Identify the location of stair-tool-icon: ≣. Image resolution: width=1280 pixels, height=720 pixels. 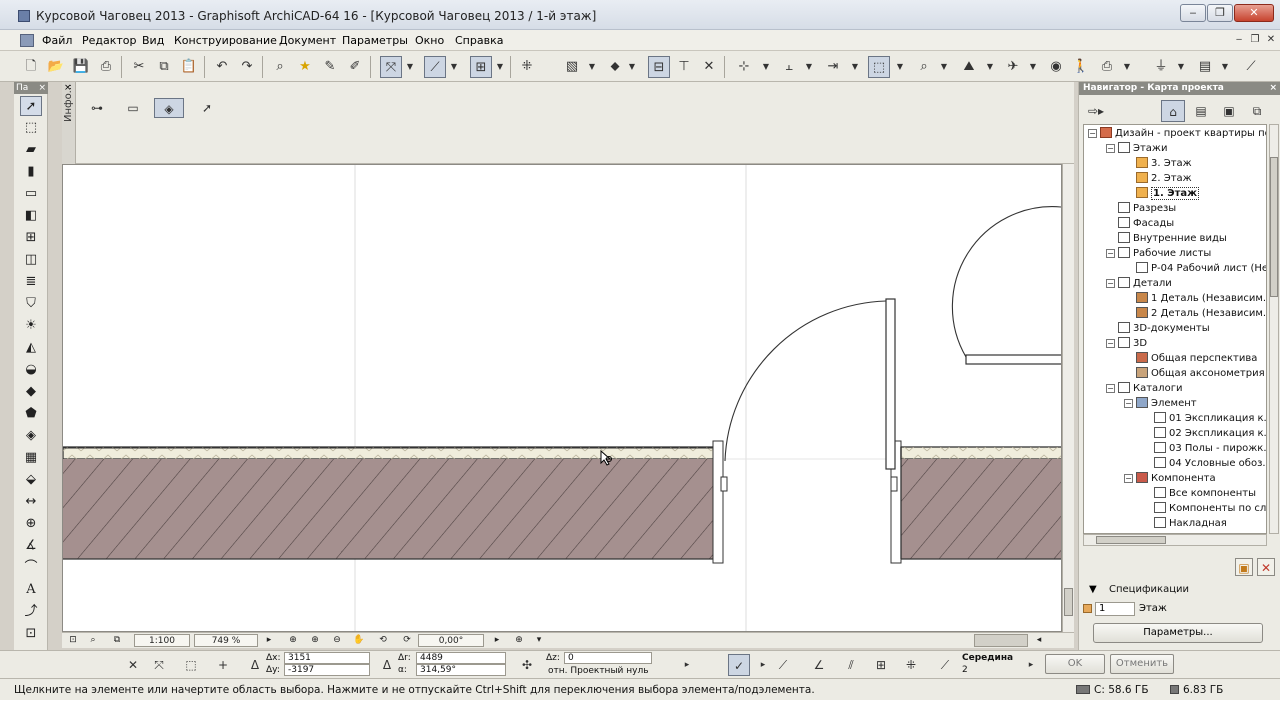
(31, 282).